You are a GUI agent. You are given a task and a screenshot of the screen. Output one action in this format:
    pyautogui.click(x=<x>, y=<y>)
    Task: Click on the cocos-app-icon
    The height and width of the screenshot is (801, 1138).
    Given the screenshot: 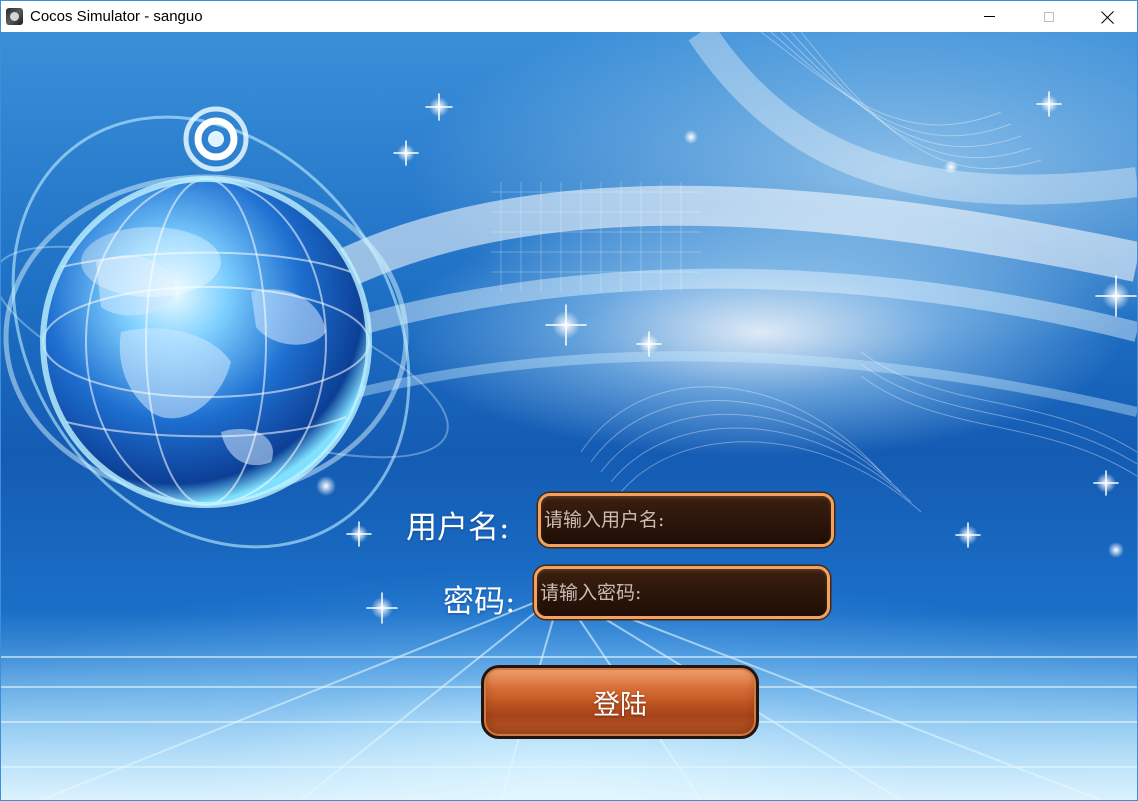 What is the action you would take?
    pyautogui.click(x=14, y=16)
    